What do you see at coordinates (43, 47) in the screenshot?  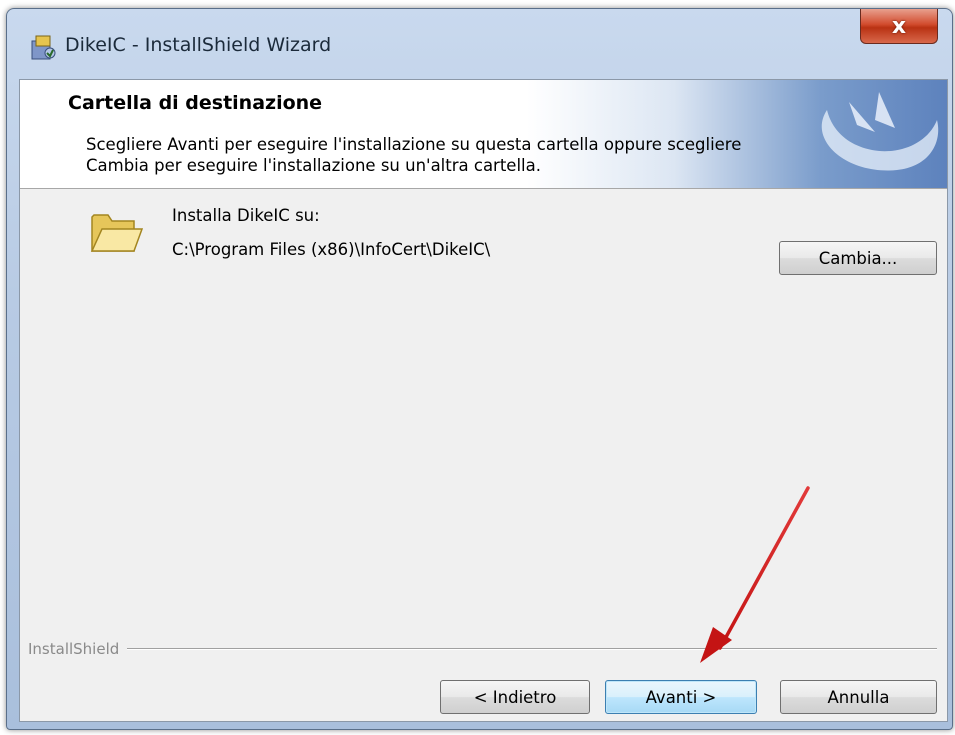 I see `installer-app-icon` at bounding box center [43, 47].